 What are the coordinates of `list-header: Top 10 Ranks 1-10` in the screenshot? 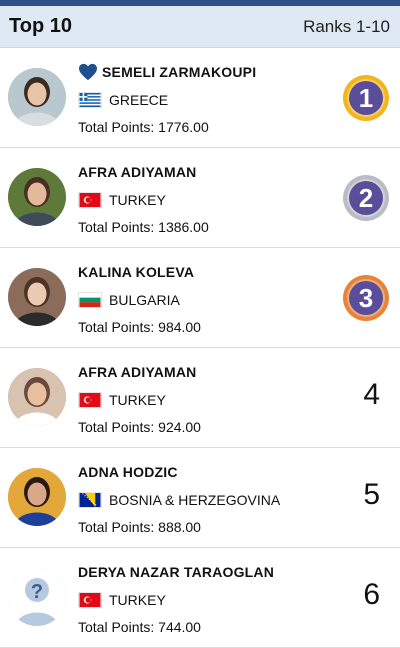 It's located at (200, 27).